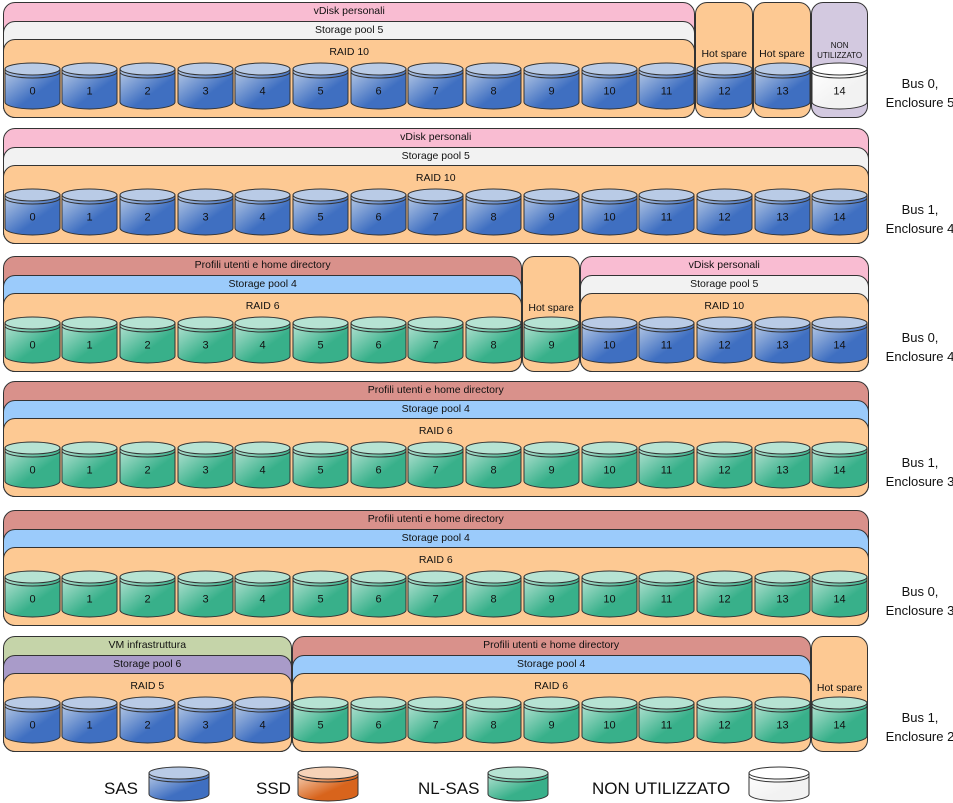 The width and height of the screenshot is (953, 803). What do you see at coordinates (32, 722) in the screenshot?
I see `disk-sas: 0` at bounding box center [32, 722].